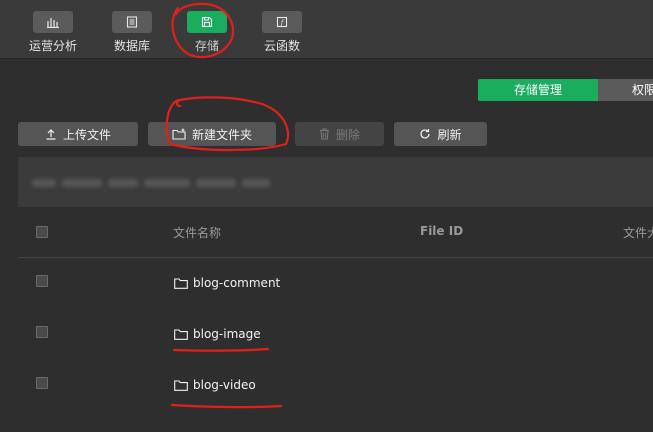 The height and width of the screenshot is (432, 653). What do you see at coordinates (197, 232) in the screenshot?
I see `column-header-file-name: 文件名称` at bounding box center [197, 232].